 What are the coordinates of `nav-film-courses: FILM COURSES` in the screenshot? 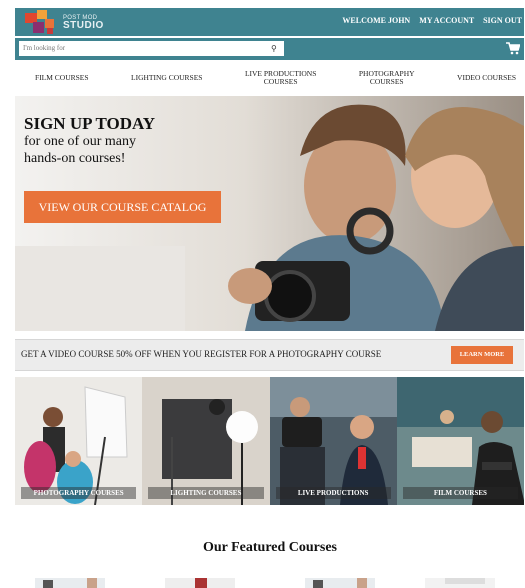 It's located at (62, 78).